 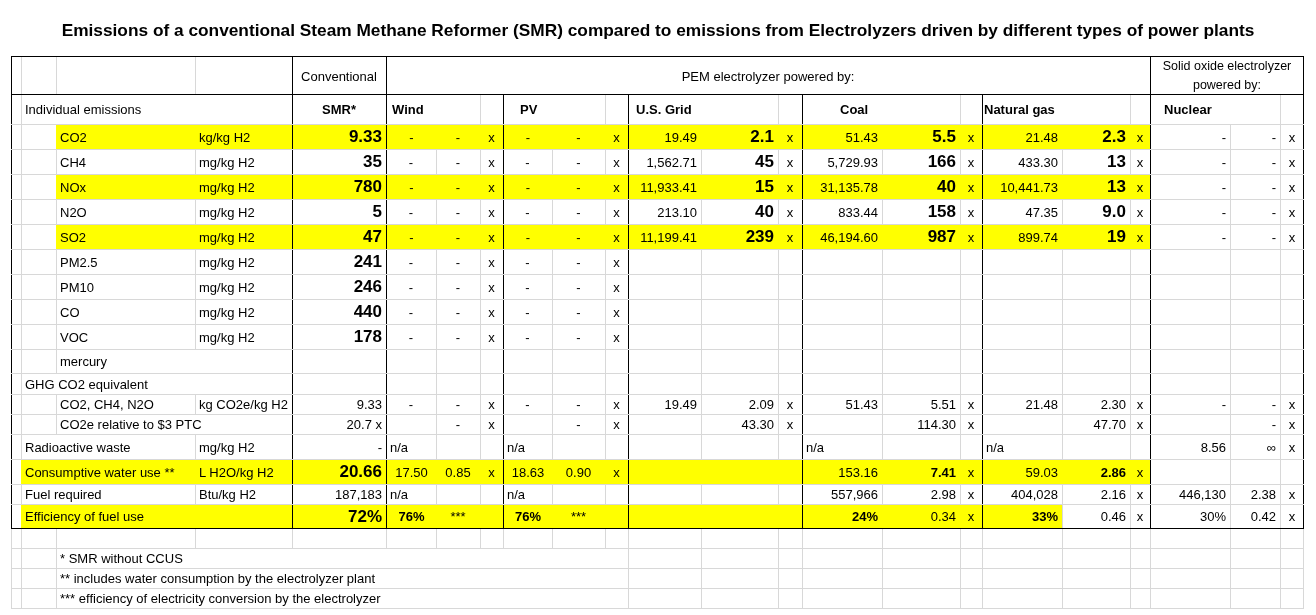 What do you see at coordinates (529, 110) in the screenshot?
I see `column-header: PV` at bounding box center [529, 110].